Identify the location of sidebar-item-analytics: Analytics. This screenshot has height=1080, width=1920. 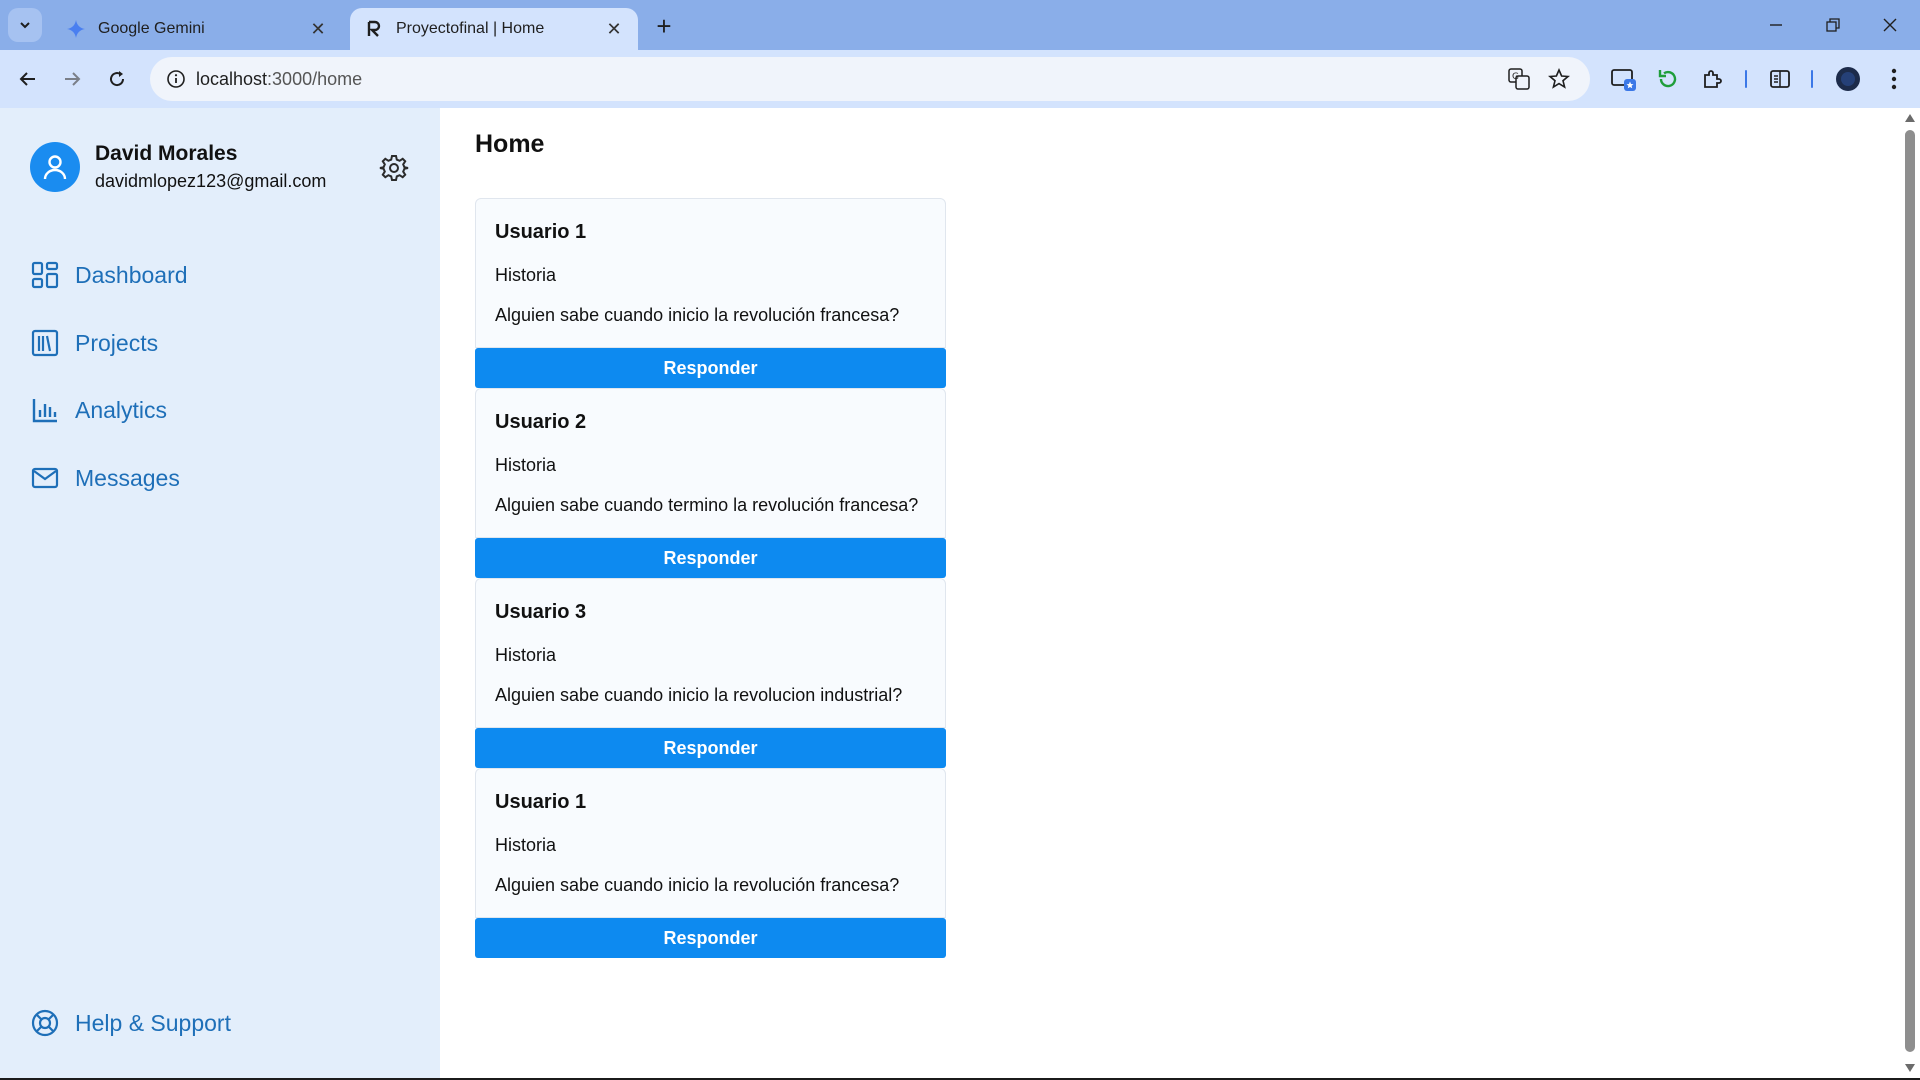
(98, 410).